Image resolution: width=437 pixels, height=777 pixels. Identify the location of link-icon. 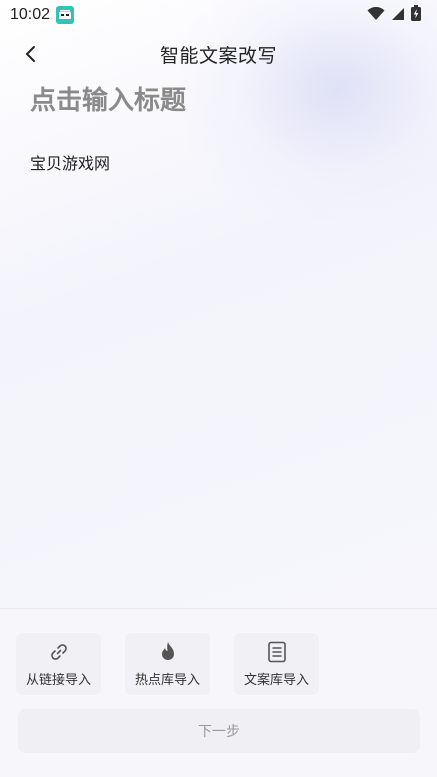
(59, 652).